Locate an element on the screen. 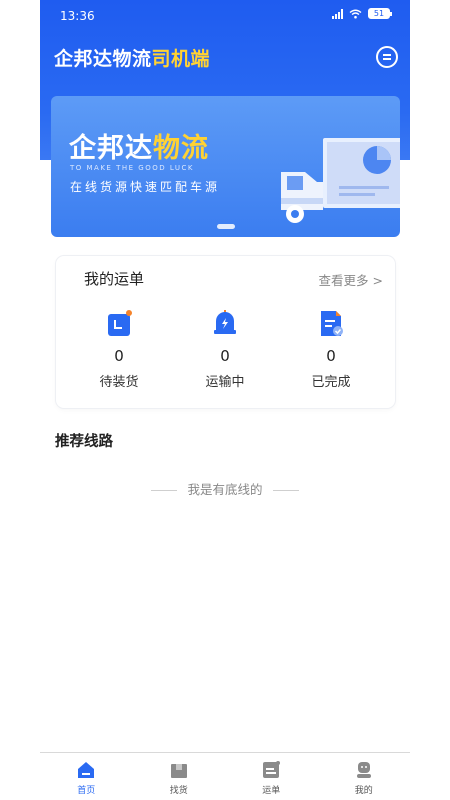 This screenshot has height=800, width=450. home-icon is located at coordinates (86, 770).